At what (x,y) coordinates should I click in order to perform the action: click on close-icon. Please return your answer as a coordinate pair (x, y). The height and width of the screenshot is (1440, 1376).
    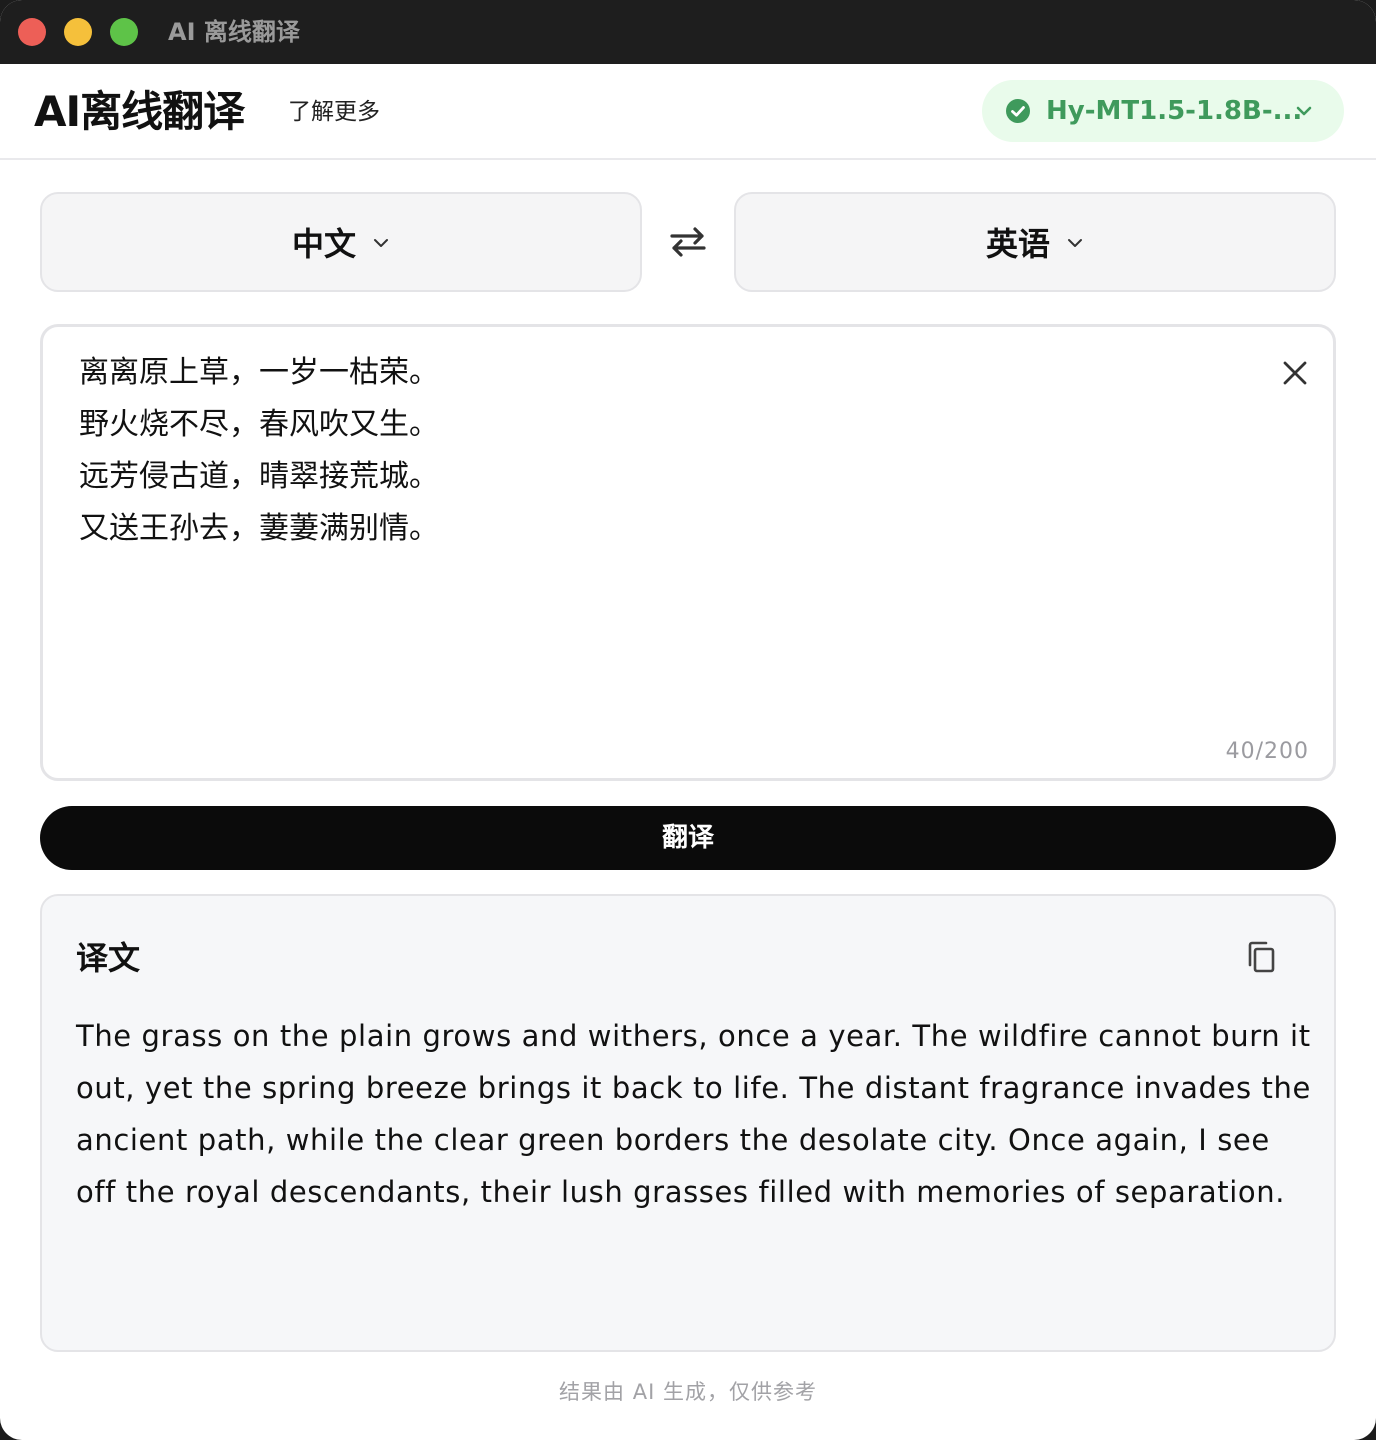
    Looking at the image, I should click on (1295, 373).